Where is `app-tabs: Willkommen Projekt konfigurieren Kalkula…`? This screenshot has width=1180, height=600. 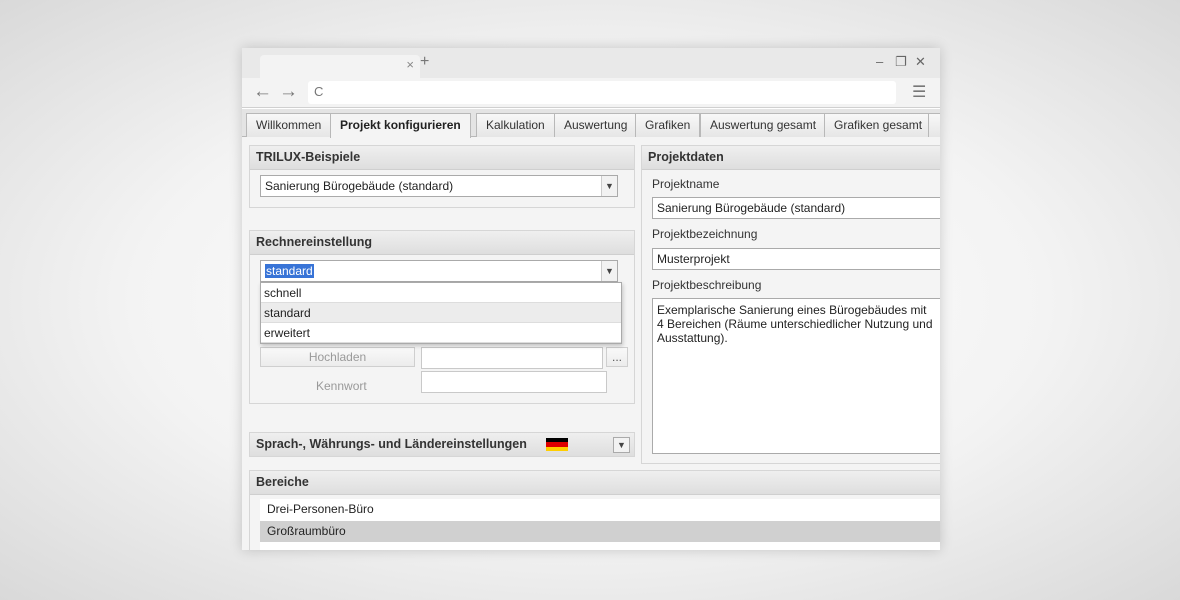 app-tabs: Willkommen Projekt konfigurieren Kalkula… is located at coordinates (591, 123).